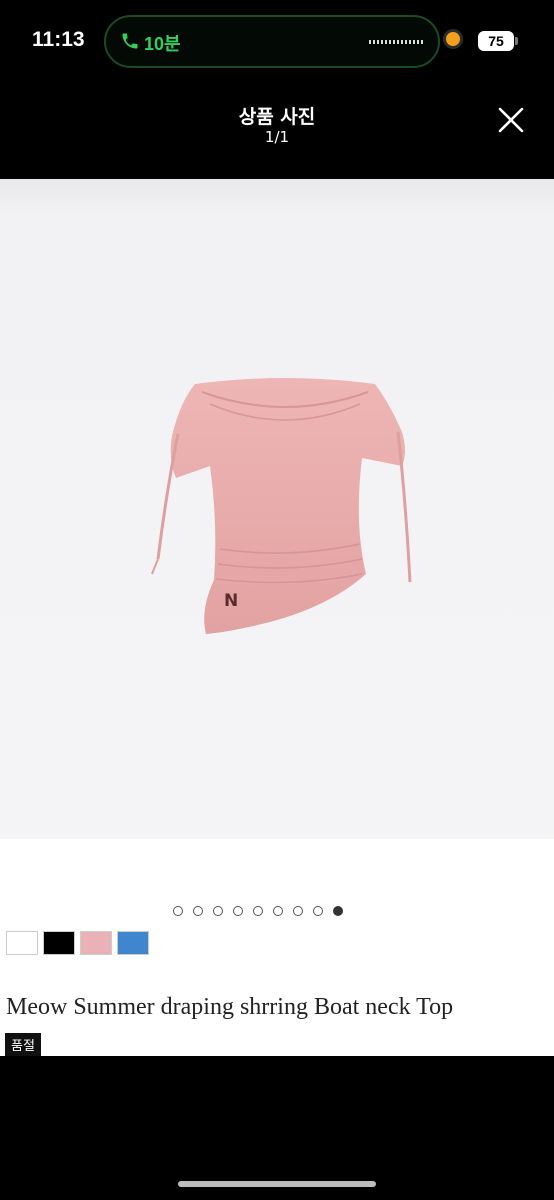 Image resolution: width=554 pixels, height=1200 pixels. What do you see at coordinates (96, 943) in the screenshot?
I see `color-swatch-pink` at bounding box center [96, 943].